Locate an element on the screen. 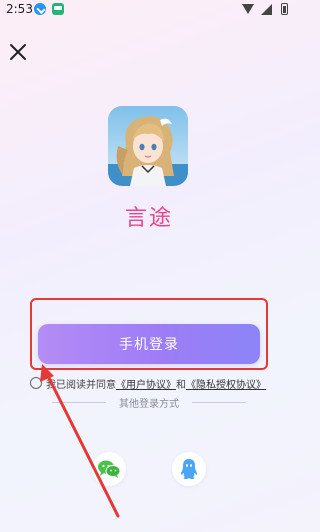 The height and width of the screenshot is (532, 320). status-time: 2:53 is located at coordinates (19, 9).